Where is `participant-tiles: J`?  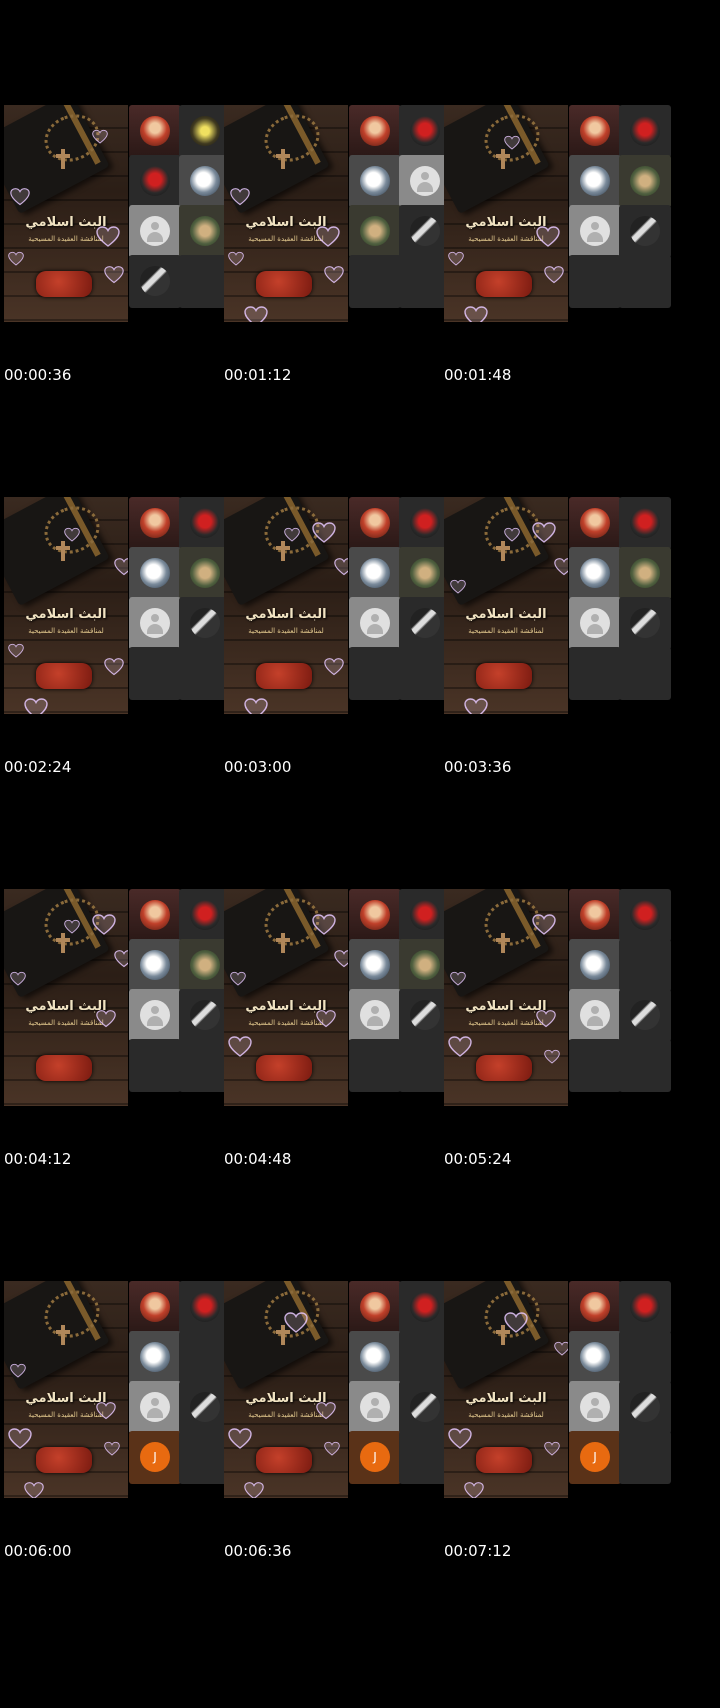 participant-tiles: J is located at coordinates (622, 1389).